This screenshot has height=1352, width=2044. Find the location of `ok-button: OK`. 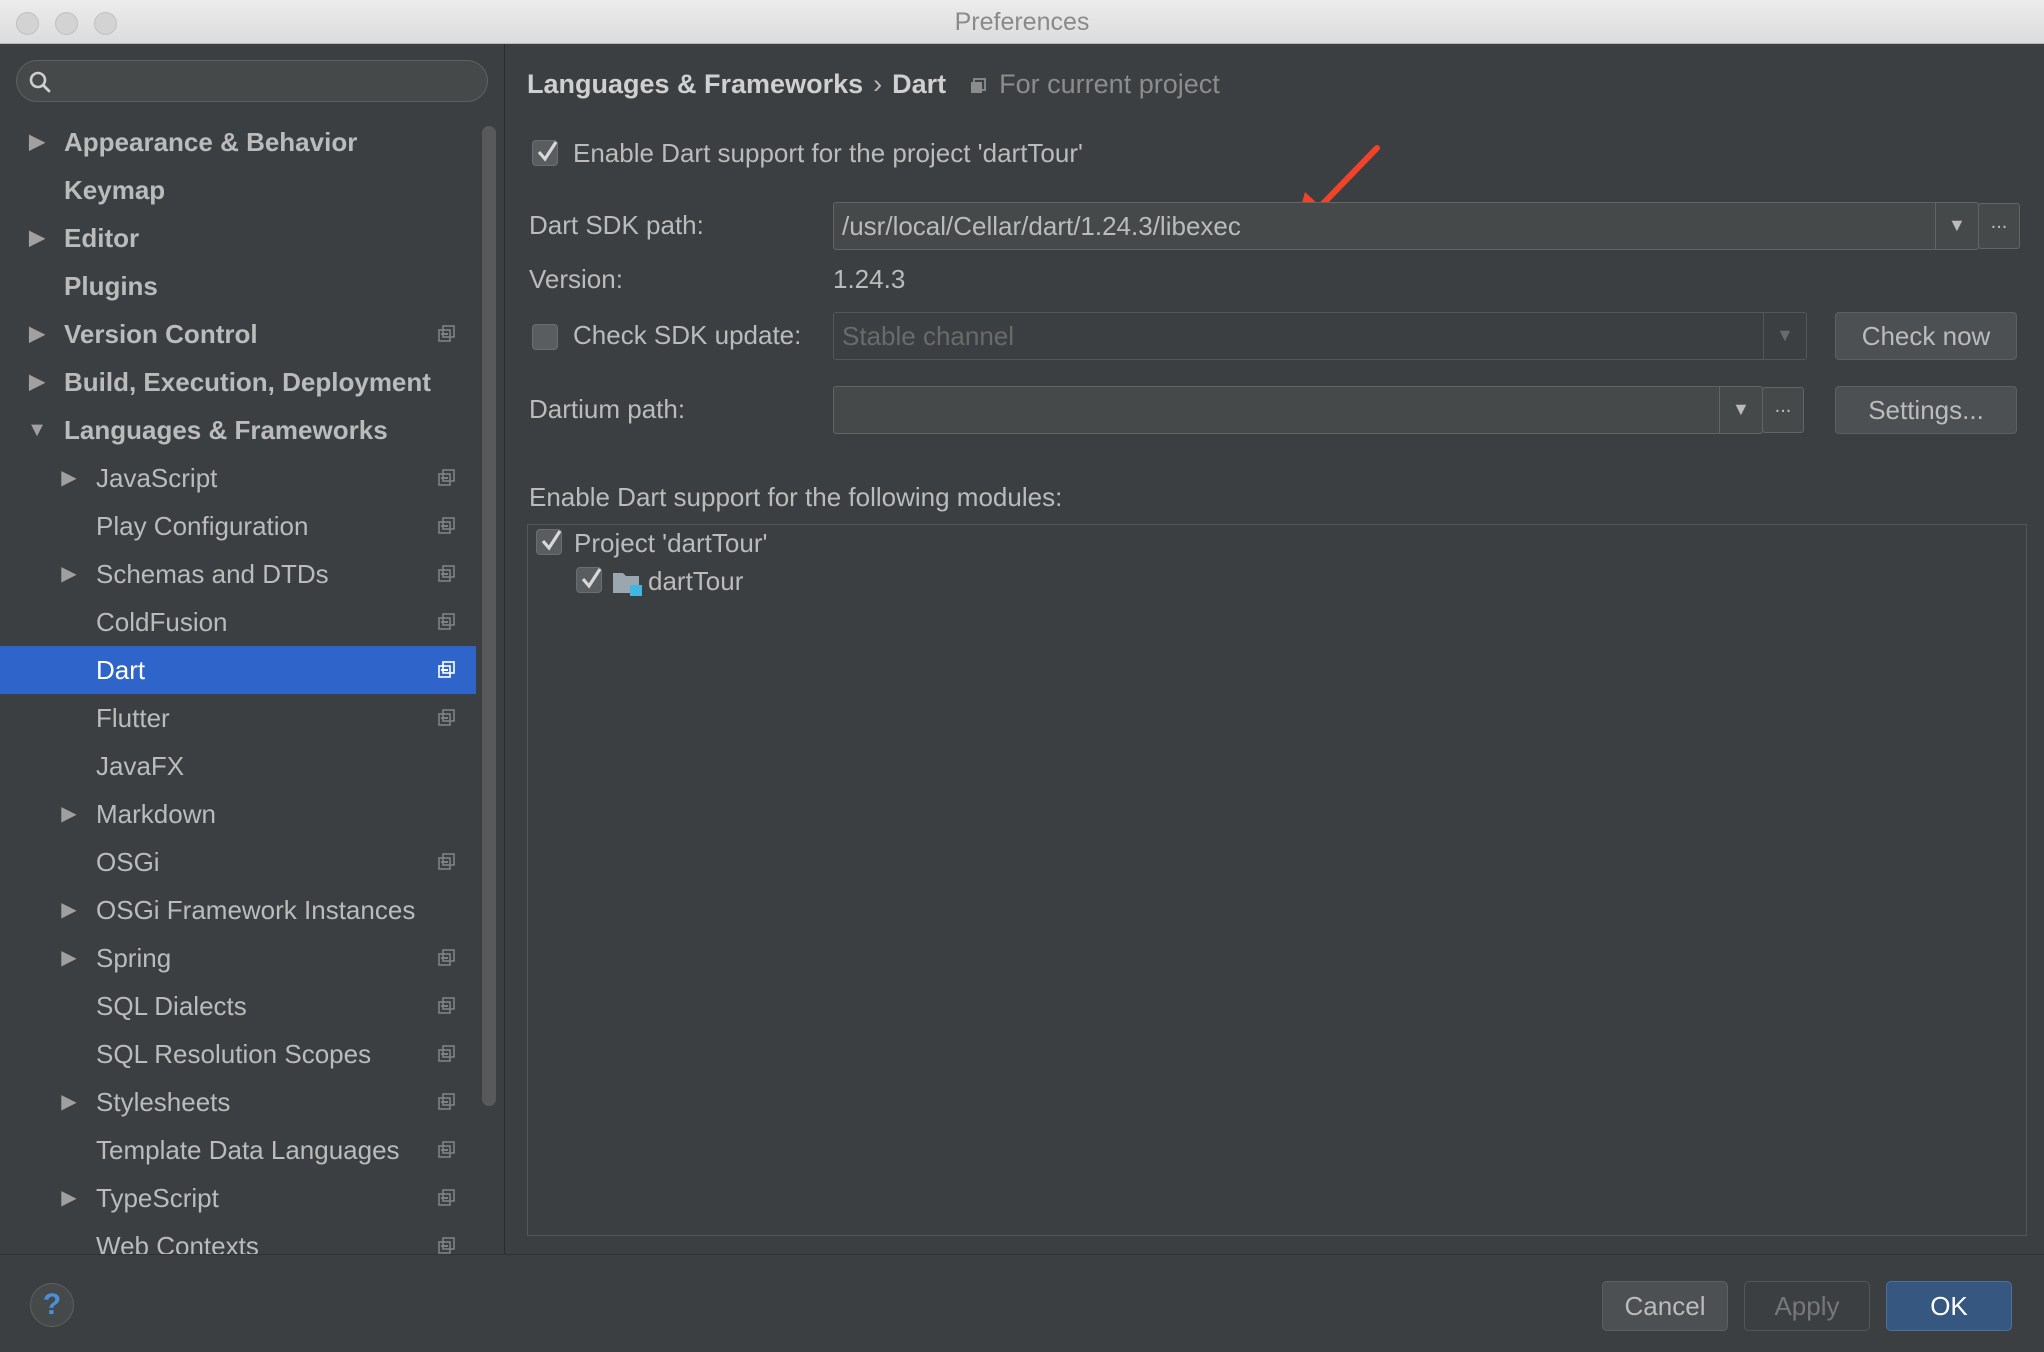

ok-button: OK is located at coordinates (1949, 1306).